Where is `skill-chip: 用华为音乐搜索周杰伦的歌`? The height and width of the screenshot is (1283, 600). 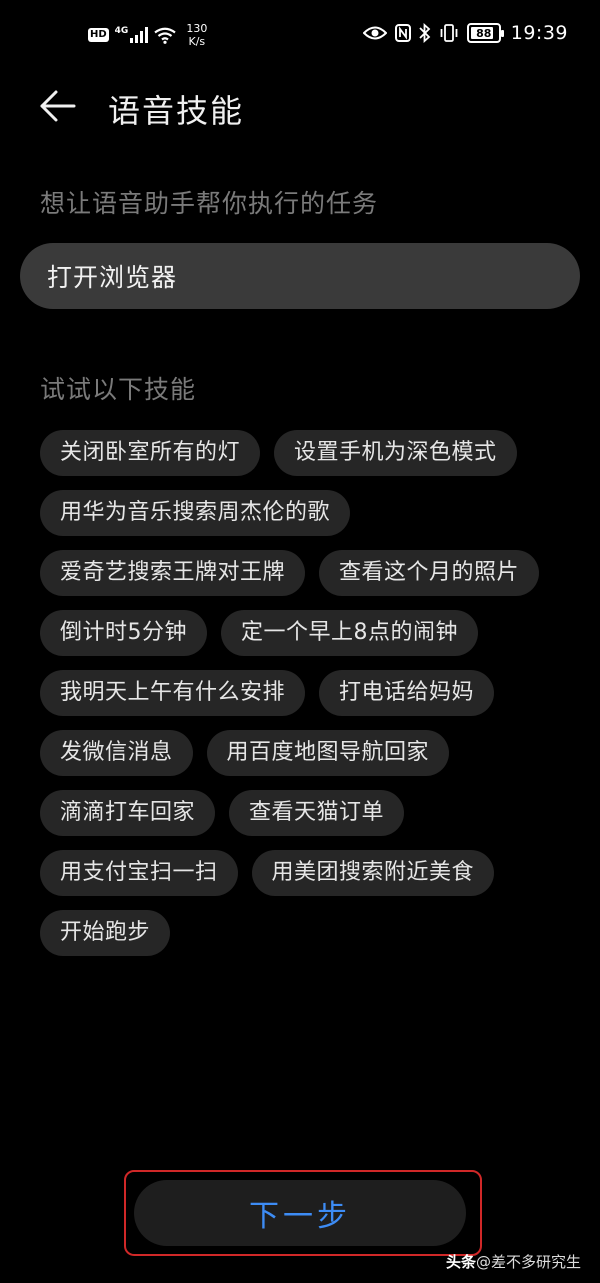
skill-chip: 用华为音乐搜索周杰伦的歌 is located at coordinates (195, 513).